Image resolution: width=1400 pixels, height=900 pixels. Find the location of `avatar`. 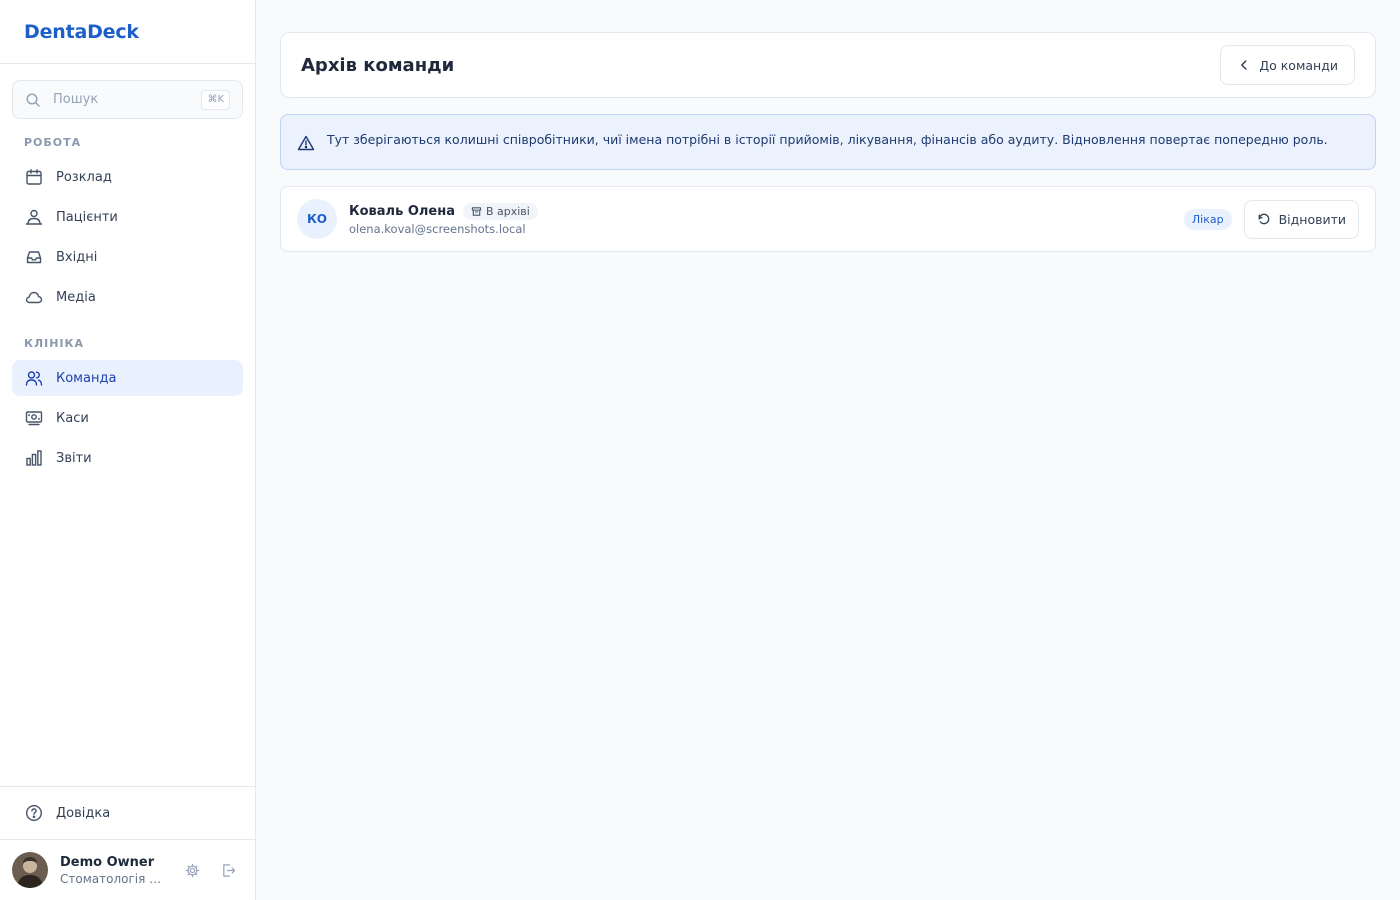

avatar is located at coordinates (30, 870).